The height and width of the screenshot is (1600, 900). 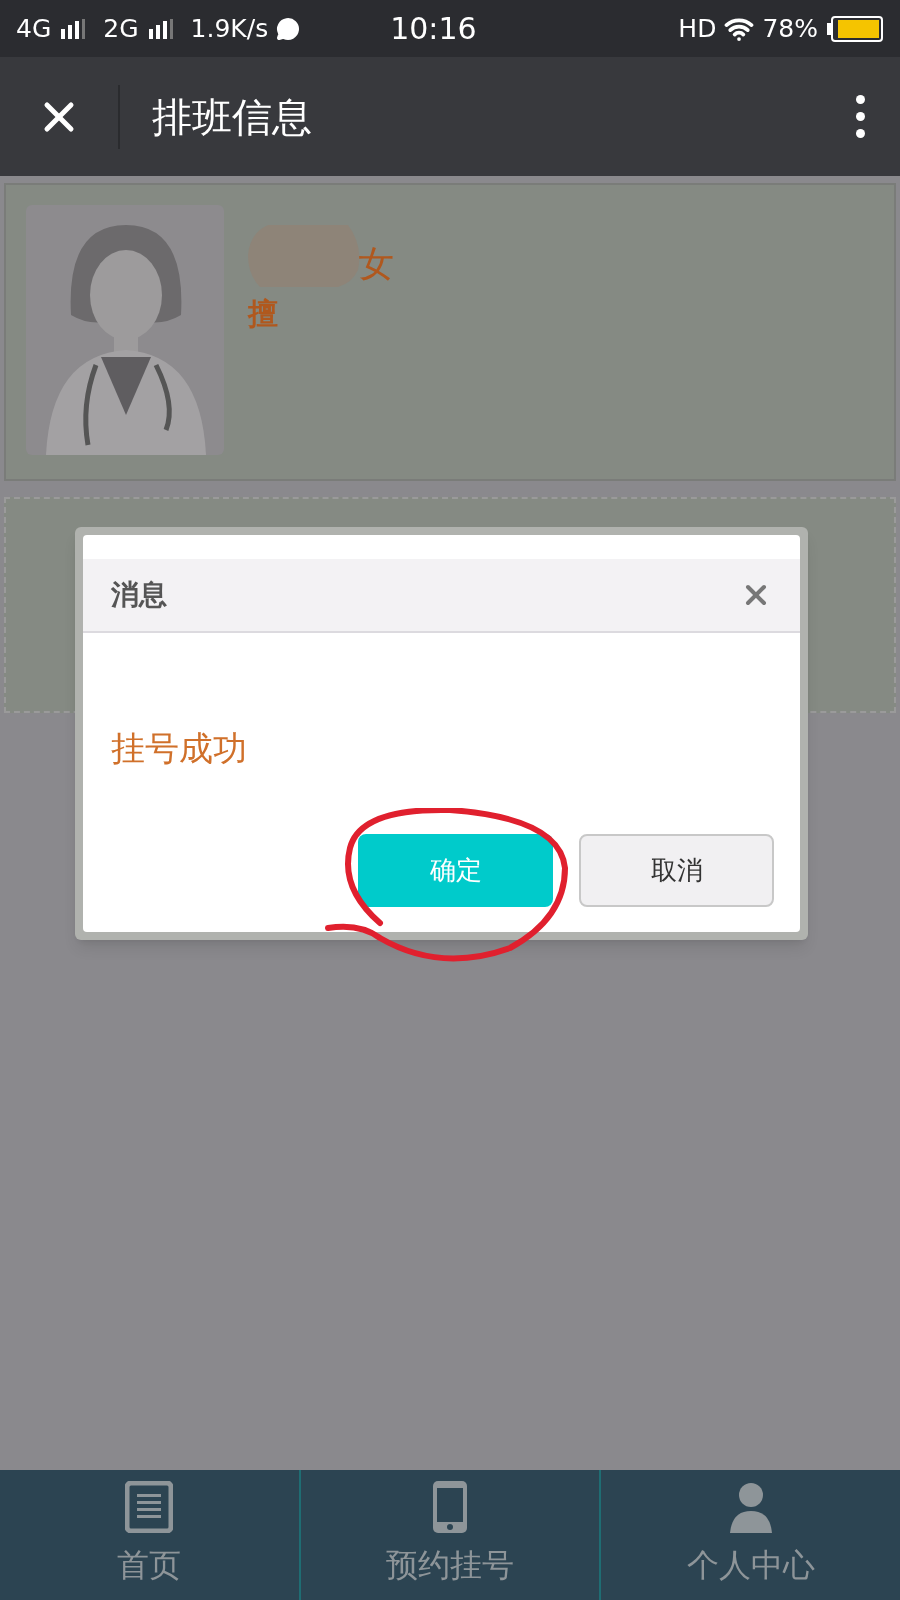 I want to click on tab-item: 个人中心, so click(x=749, y=1535).